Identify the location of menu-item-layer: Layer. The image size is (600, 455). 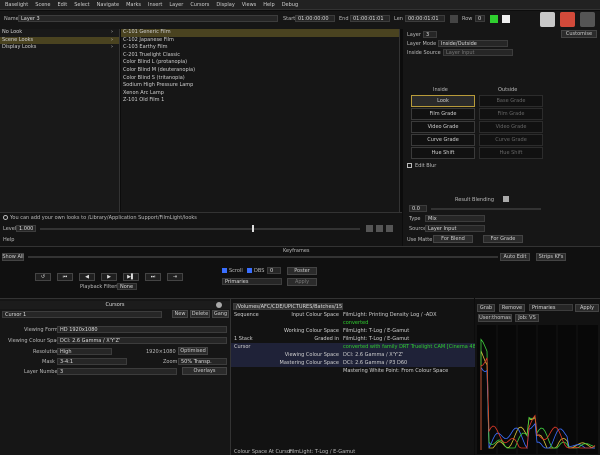
(176, 5).